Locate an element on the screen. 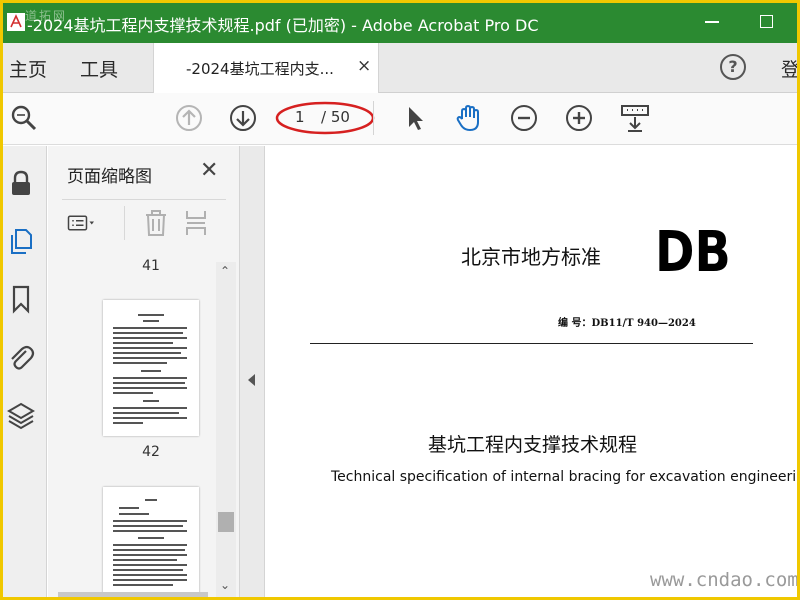 Image resolution: width=800 pixels, height=600 pixels. panel-close-button: ✕ is located at coordinates (209, 170).